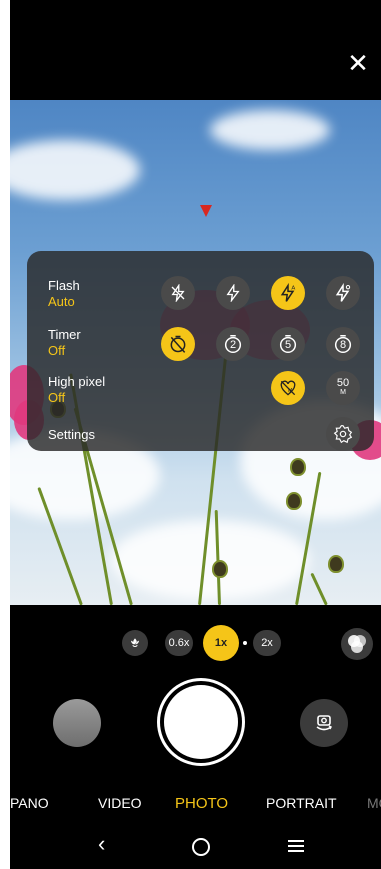 This screenshot has width=381, height=869. What do you see at coordinates (343, 383) in the screenshot?
I see `high-pixel-50-label: 50` at bounding box center [343, 383].